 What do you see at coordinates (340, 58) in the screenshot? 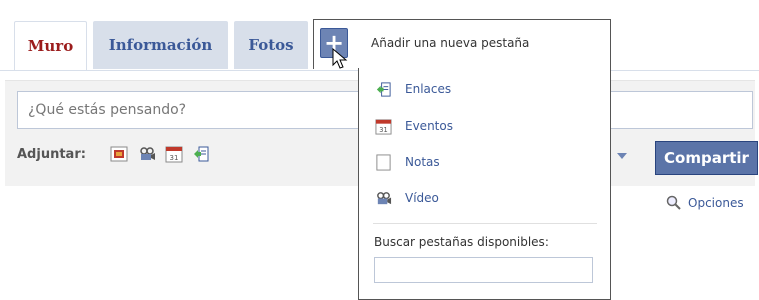
I see `cursor-icon` at bounding box center [340, 58].